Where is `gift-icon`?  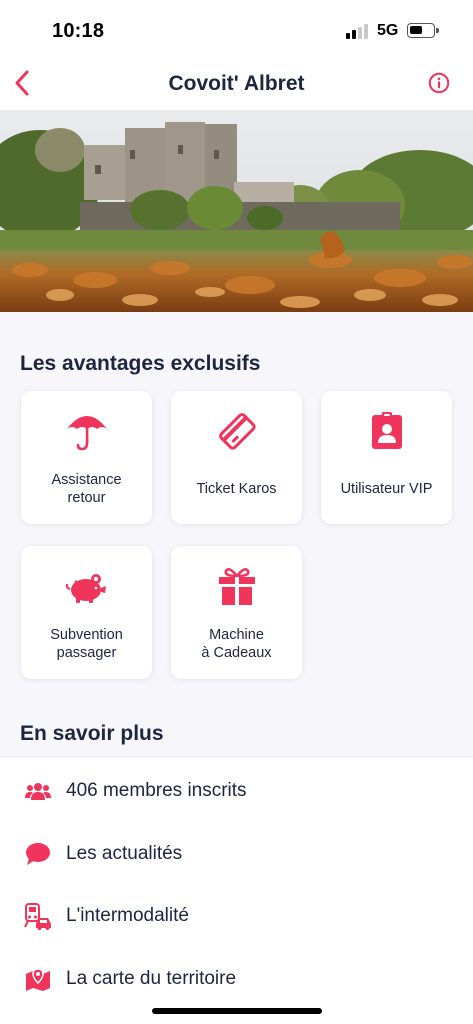 gift-icon is located at coordinates (236, 586).